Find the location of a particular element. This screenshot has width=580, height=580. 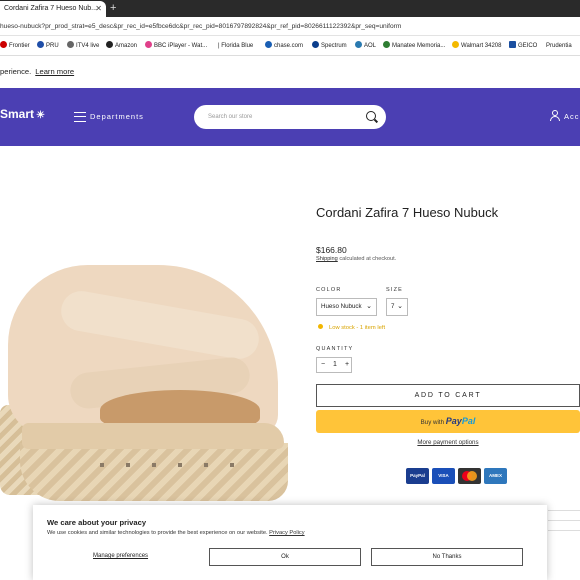

quantity-value: 1 is located at coordinates (335, 365).